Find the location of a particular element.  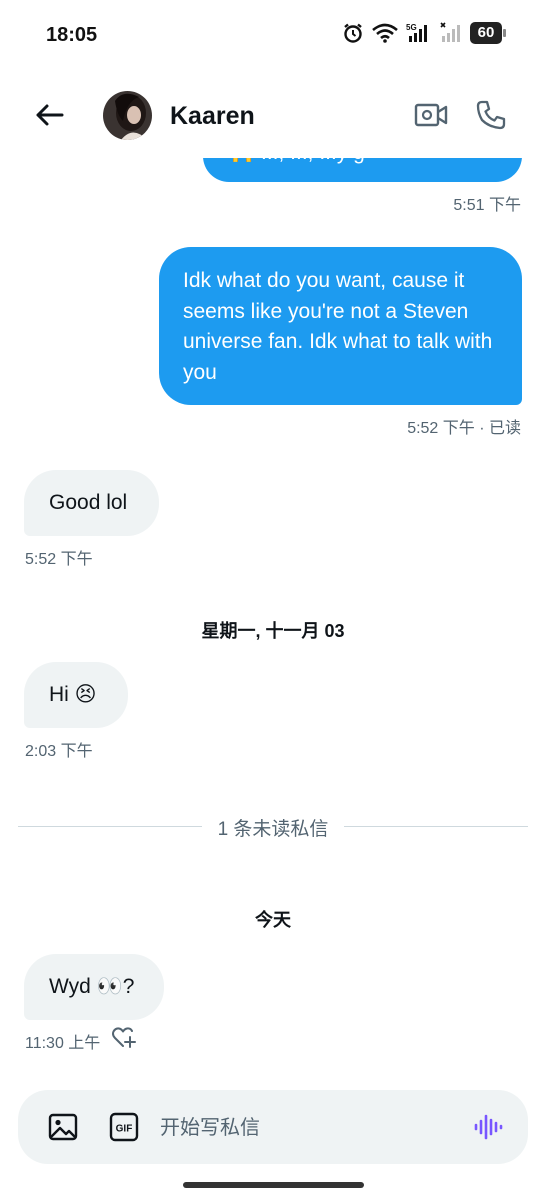

status-time: 18:05 is located at coordinates (72, 35).